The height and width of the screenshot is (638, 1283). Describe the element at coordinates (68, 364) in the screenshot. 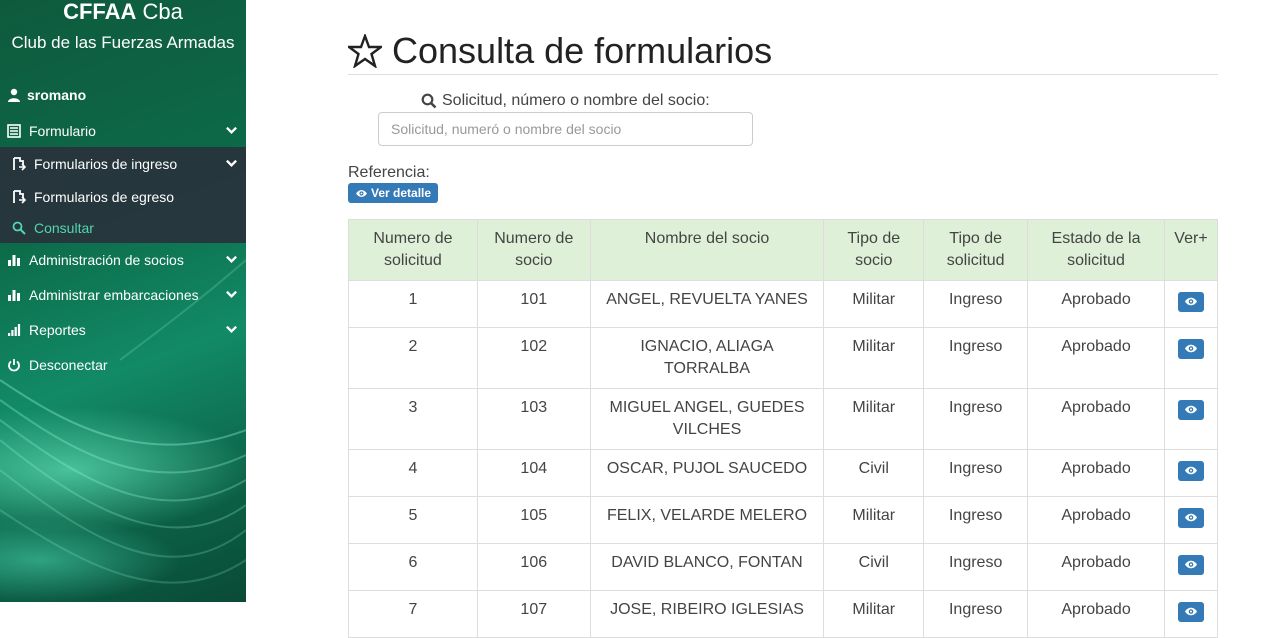

I see `nav-label: Desconectar` at that location.